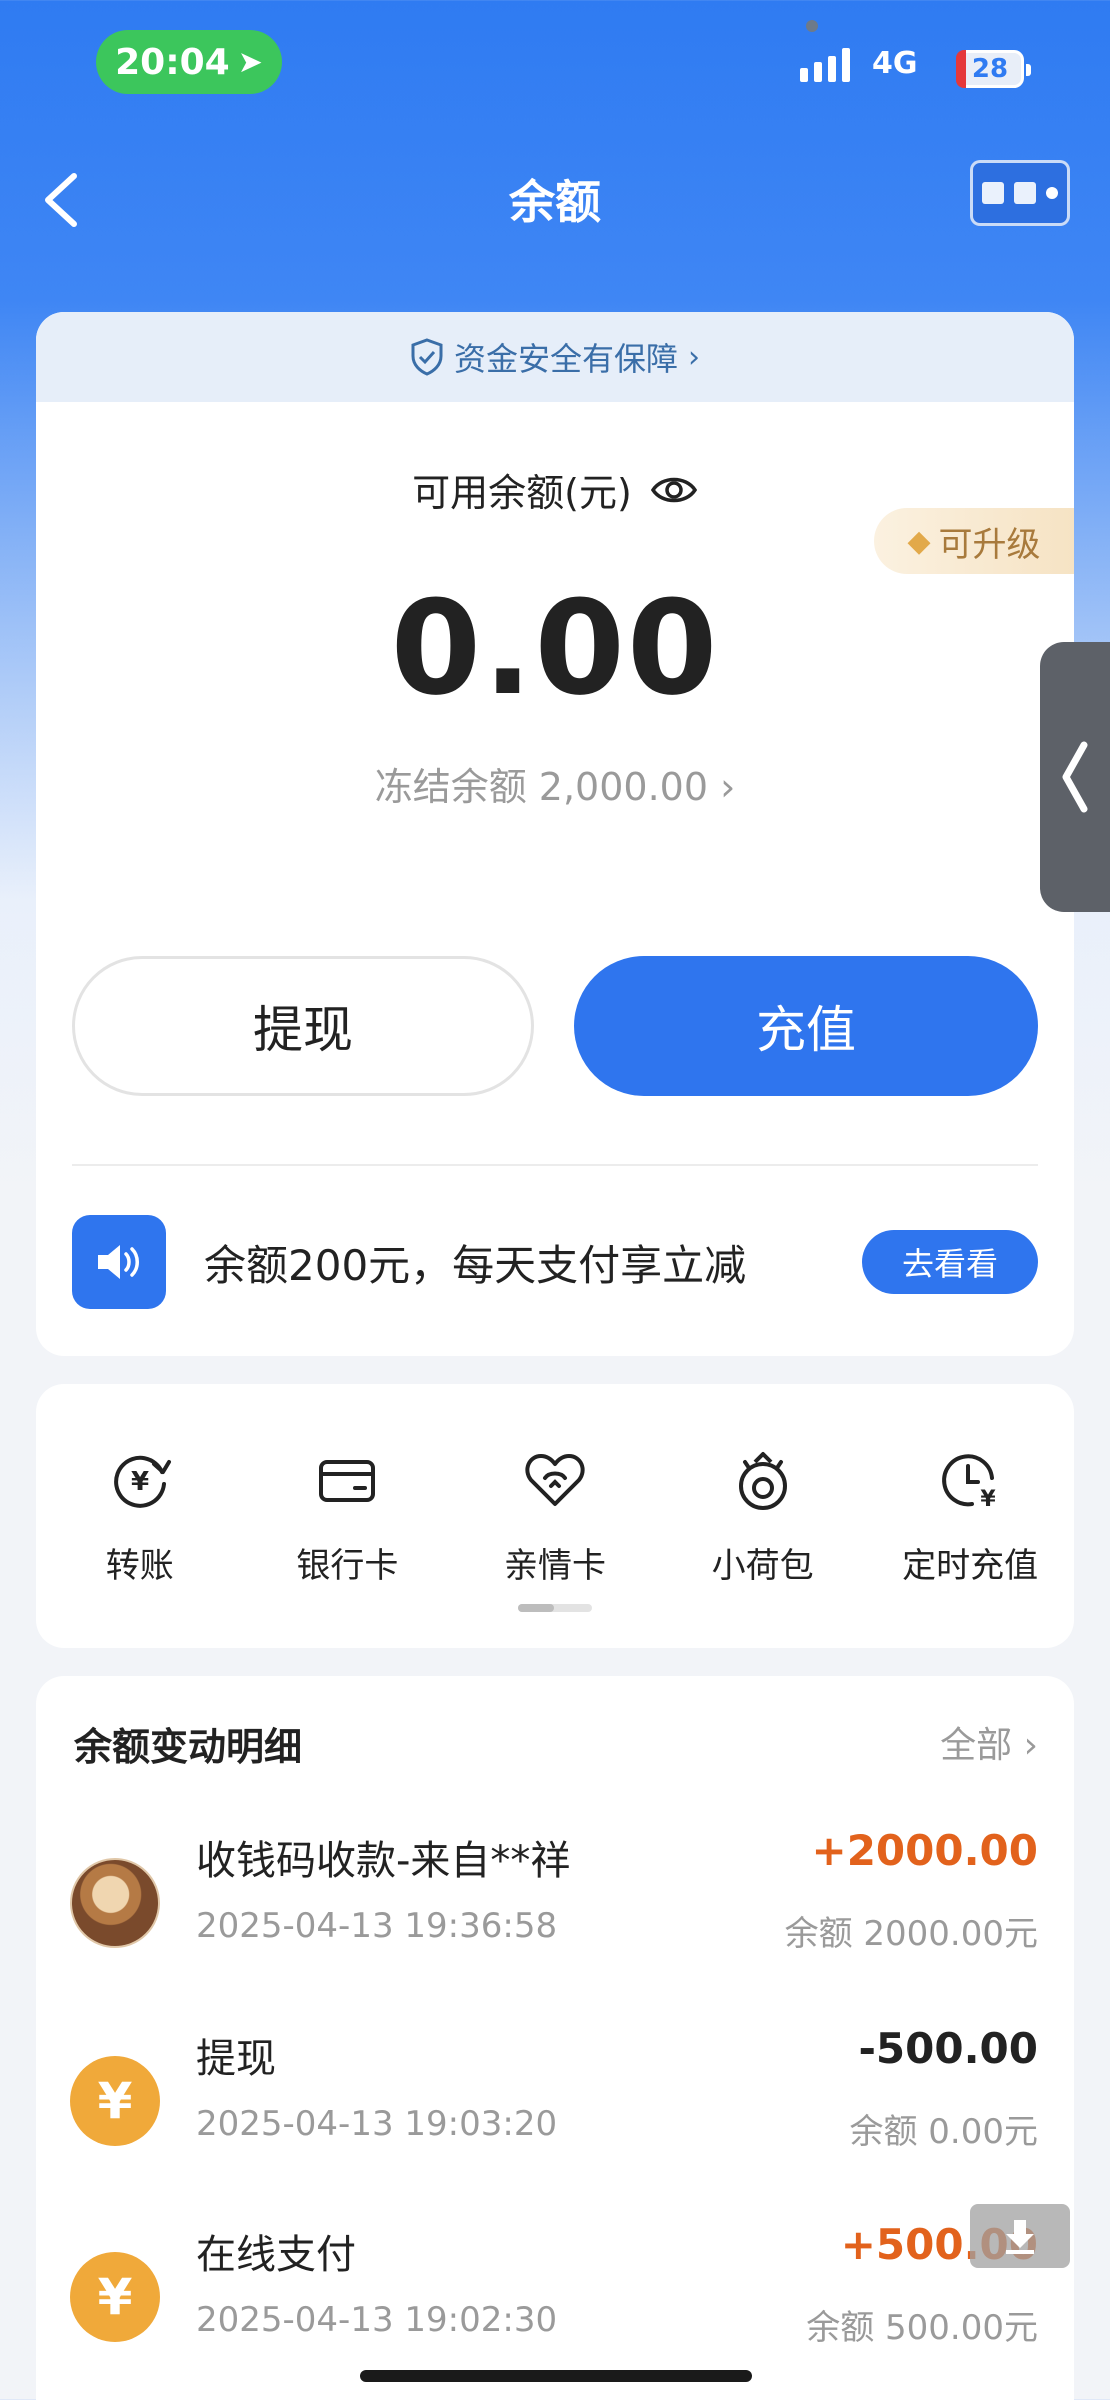 The width and height of the screenshot is (1110, 2400). Describe the element at coordinates (347, 1480) in the screenshot. I see `bank-card-icon` at that location.